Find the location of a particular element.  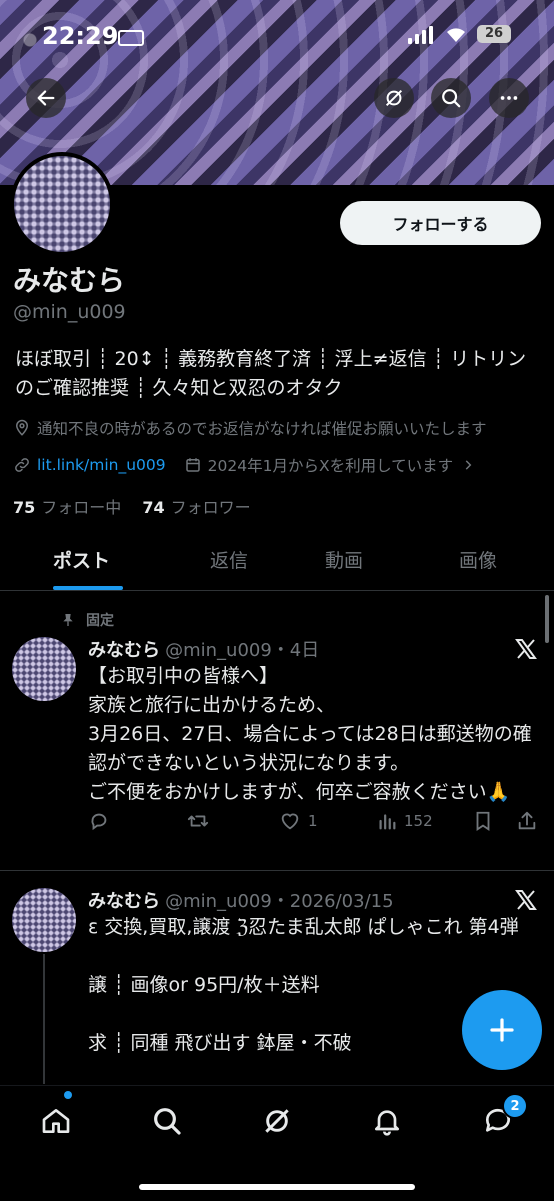

link-icon is located at coordinates (22, 465).